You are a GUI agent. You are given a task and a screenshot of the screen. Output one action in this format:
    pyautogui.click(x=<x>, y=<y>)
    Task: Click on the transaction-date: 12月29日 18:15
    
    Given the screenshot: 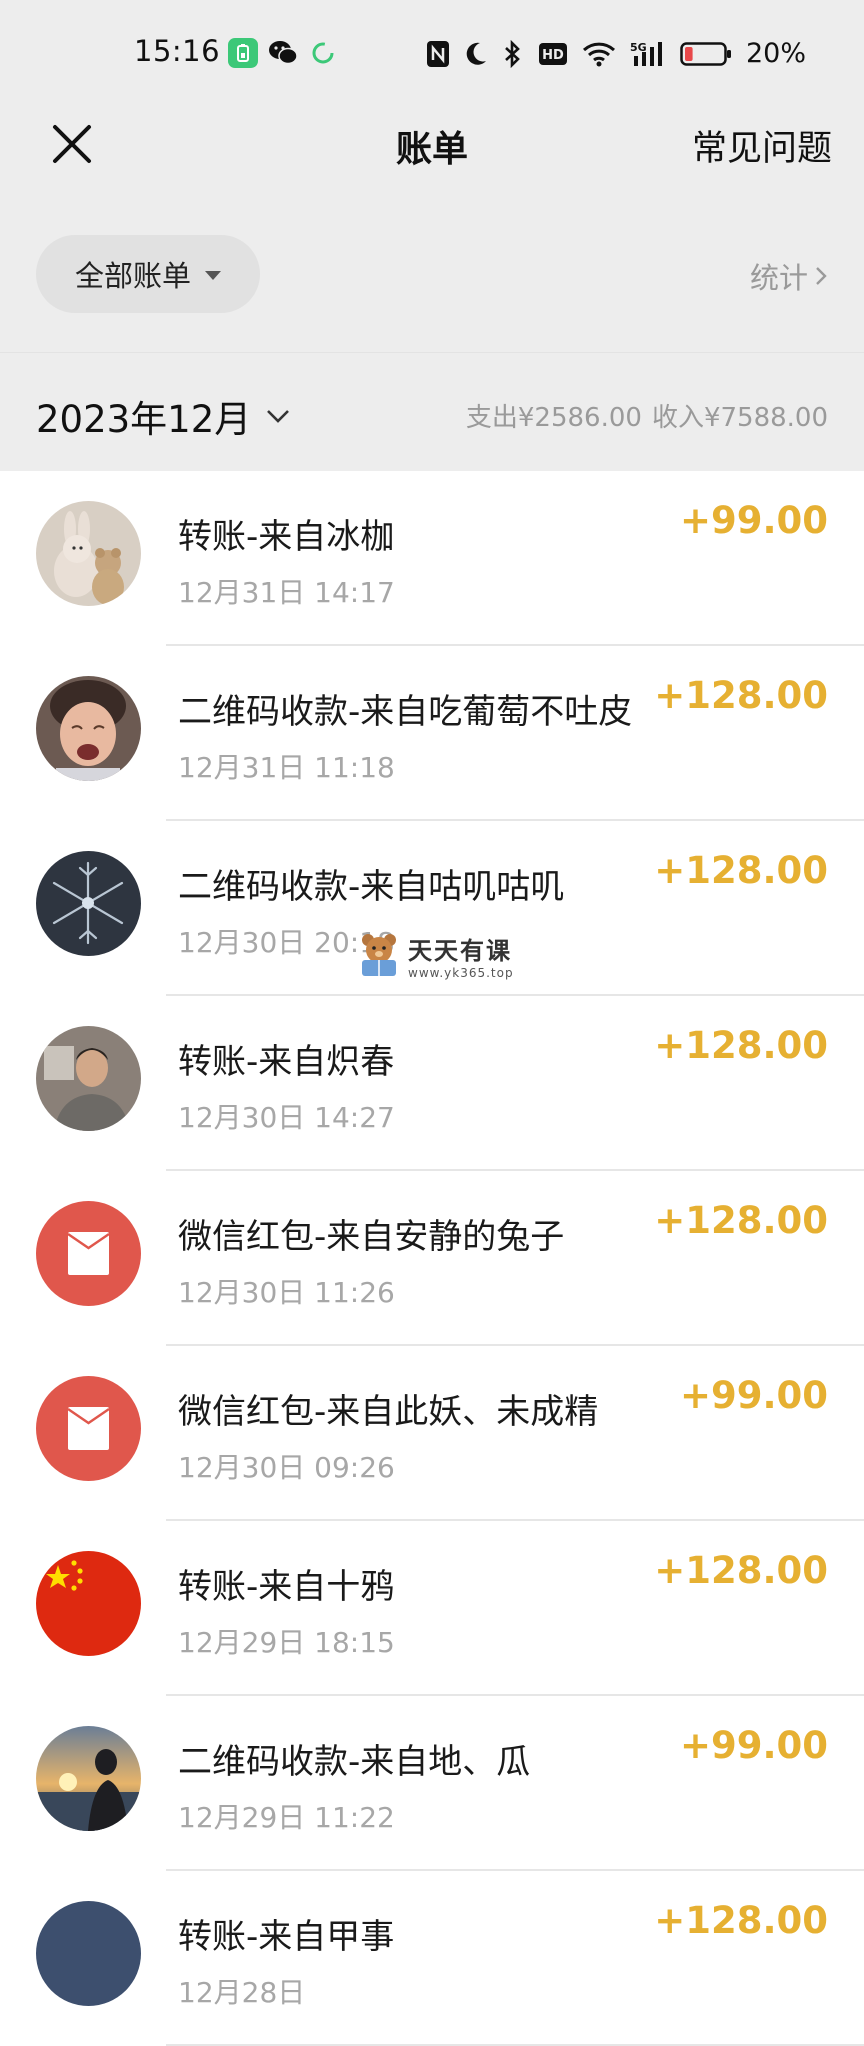 What is the action you would take?
    pyautogui.click(x=286, y=1642)
    